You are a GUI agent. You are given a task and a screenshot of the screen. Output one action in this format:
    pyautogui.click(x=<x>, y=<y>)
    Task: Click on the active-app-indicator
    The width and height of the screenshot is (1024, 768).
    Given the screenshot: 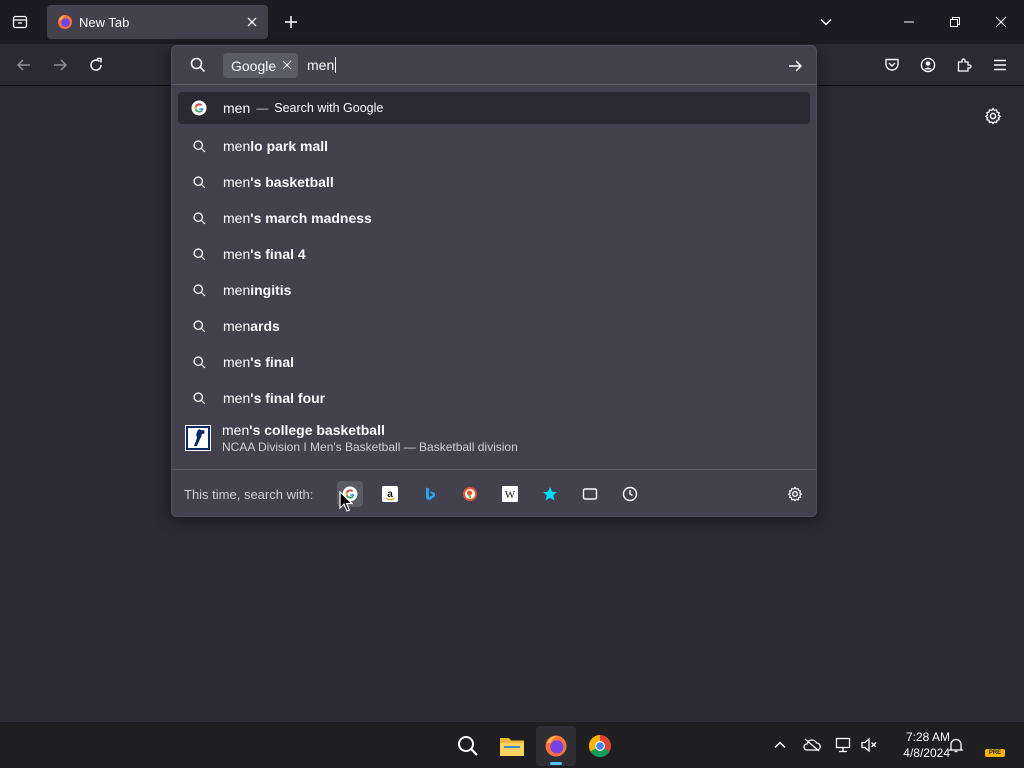 What is the action you would take?
    pyautogui.click(x=556, y=763)
    